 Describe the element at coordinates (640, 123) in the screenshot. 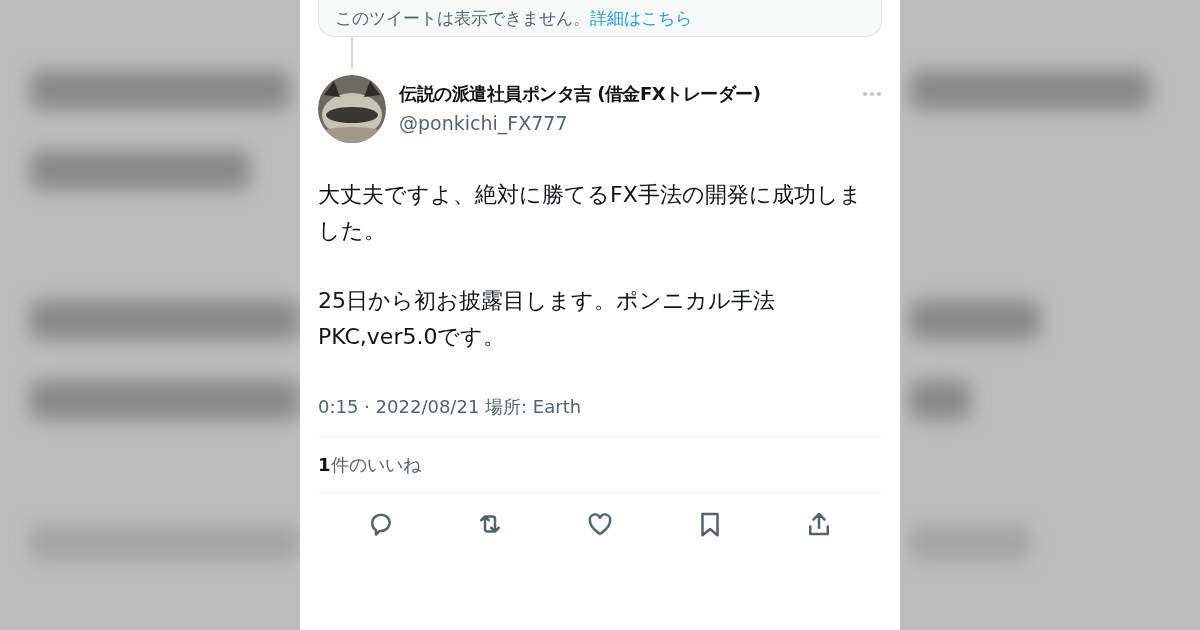

I see `author-handle: @ponkichi_FX777` at that location.